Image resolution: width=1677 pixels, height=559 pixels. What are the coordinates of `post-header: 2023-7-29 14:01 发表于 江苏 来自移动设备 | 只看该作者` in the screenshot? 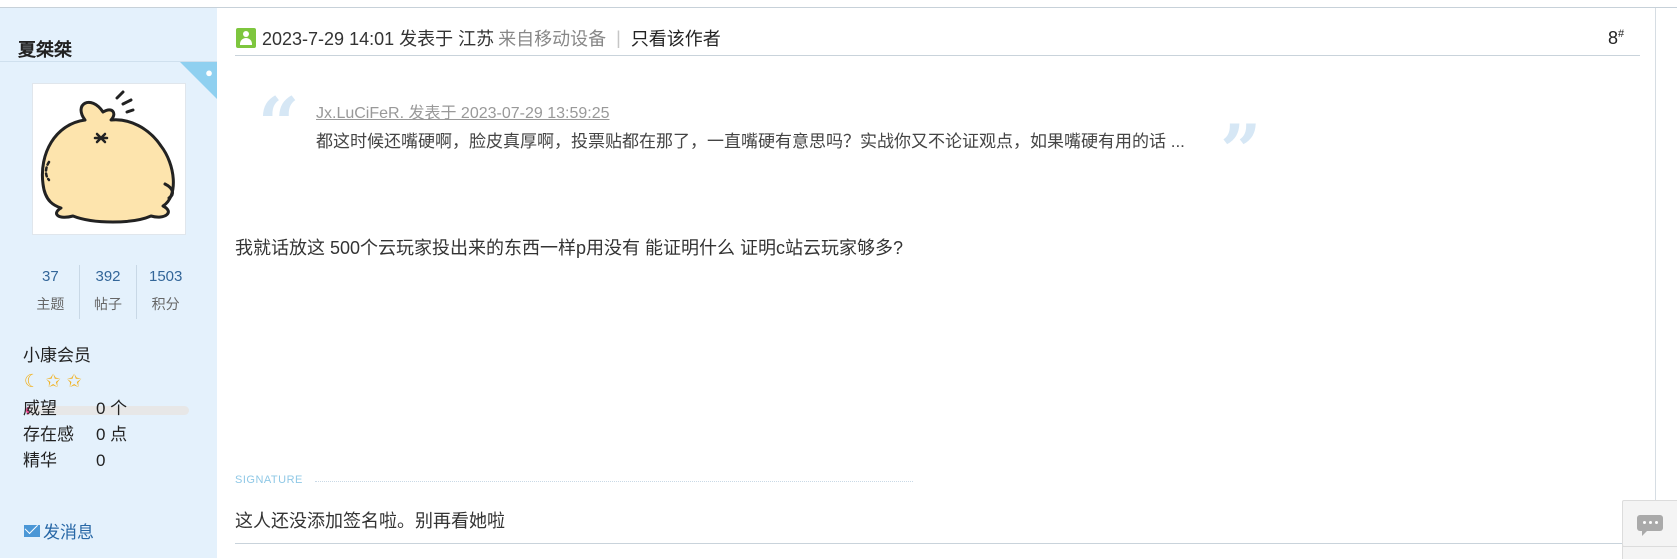 It's located at (478, 38).